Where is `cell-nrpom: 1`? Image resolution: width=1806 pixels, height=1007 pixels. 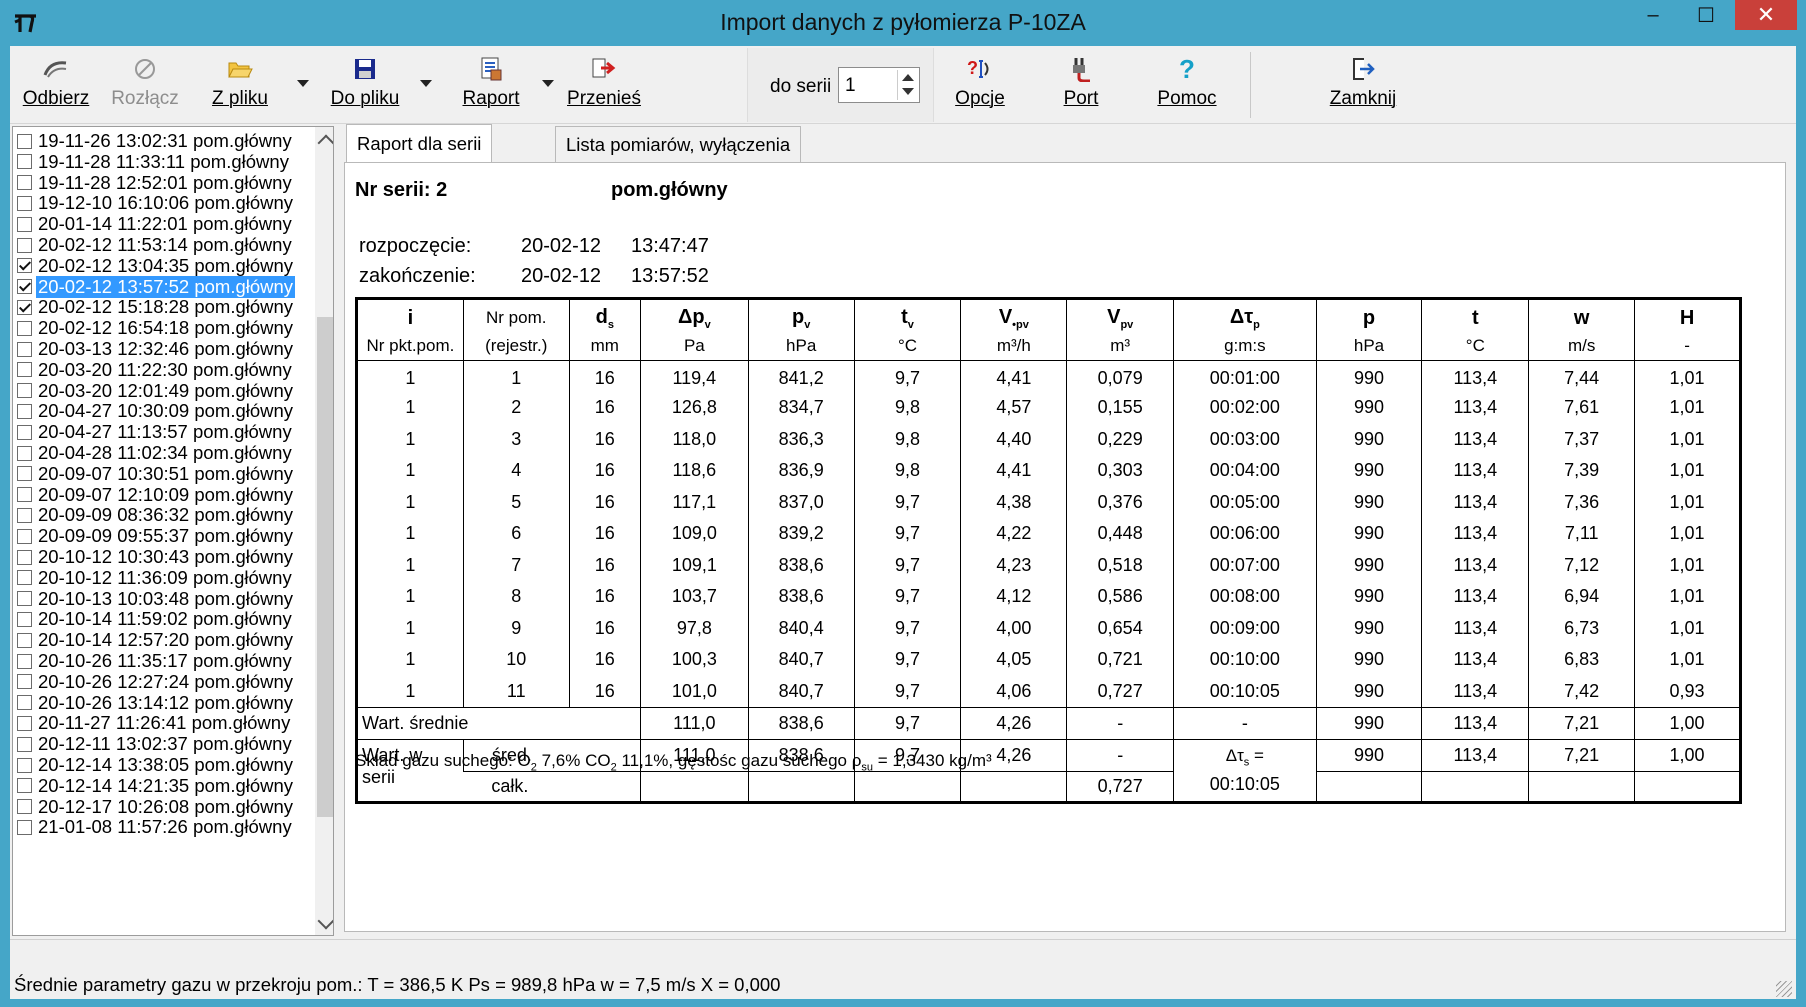
cell-nrpom: 1 is located at coordinates (516, 376).